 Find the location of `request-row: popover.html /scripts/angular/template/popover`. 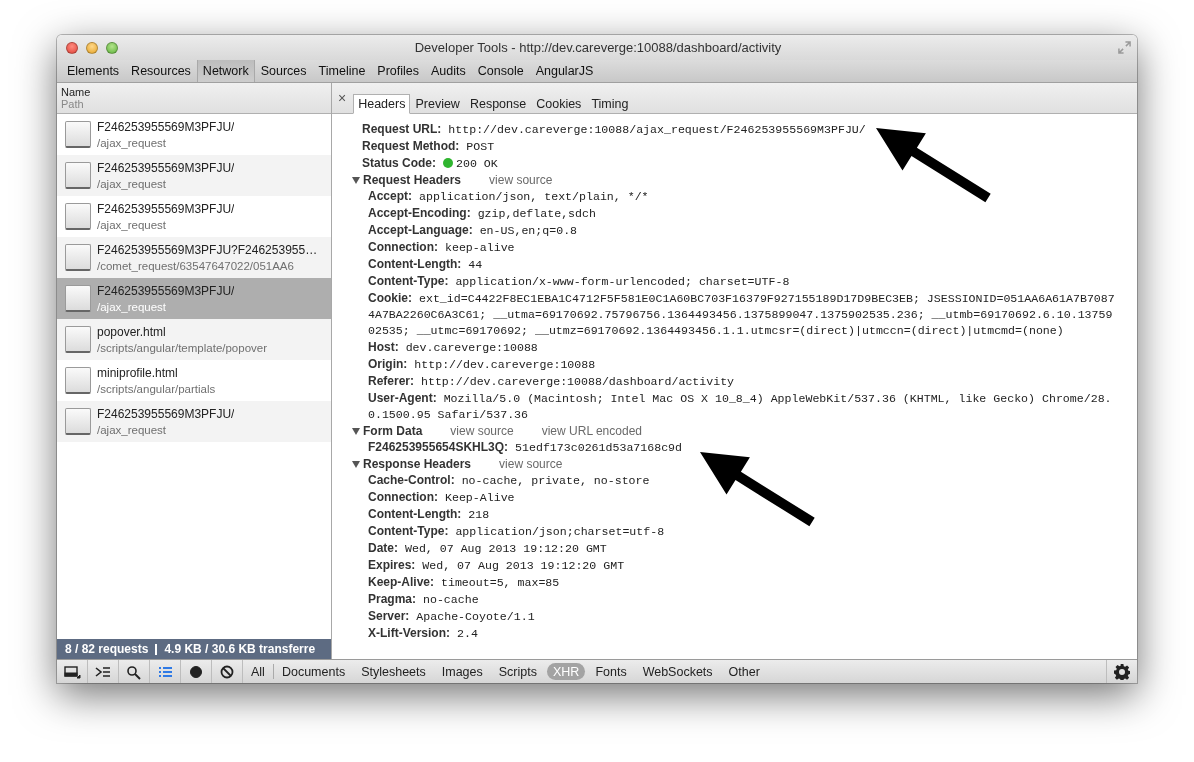

request-row: popover.html /scripts/angular/template/popover is located at coordinates (194, 339).